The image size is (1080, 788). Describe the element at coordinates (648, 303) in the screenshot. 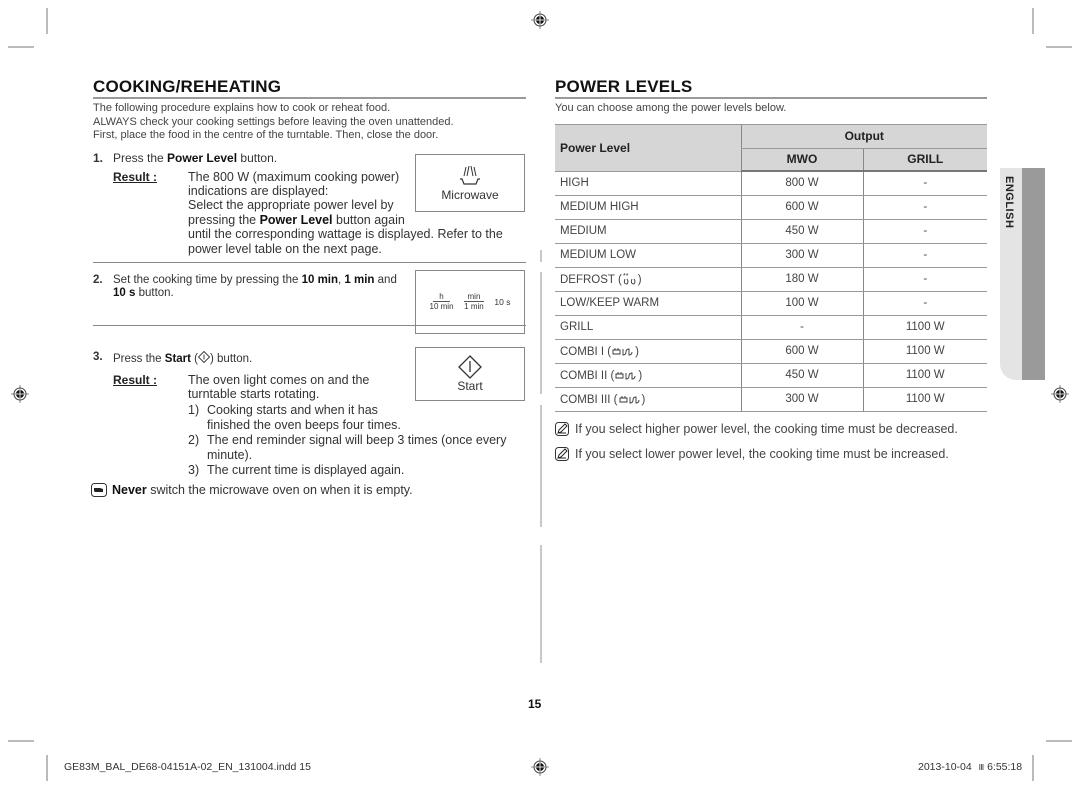

I see `power-level-cell: LOW/KEEP WARM` at that location.